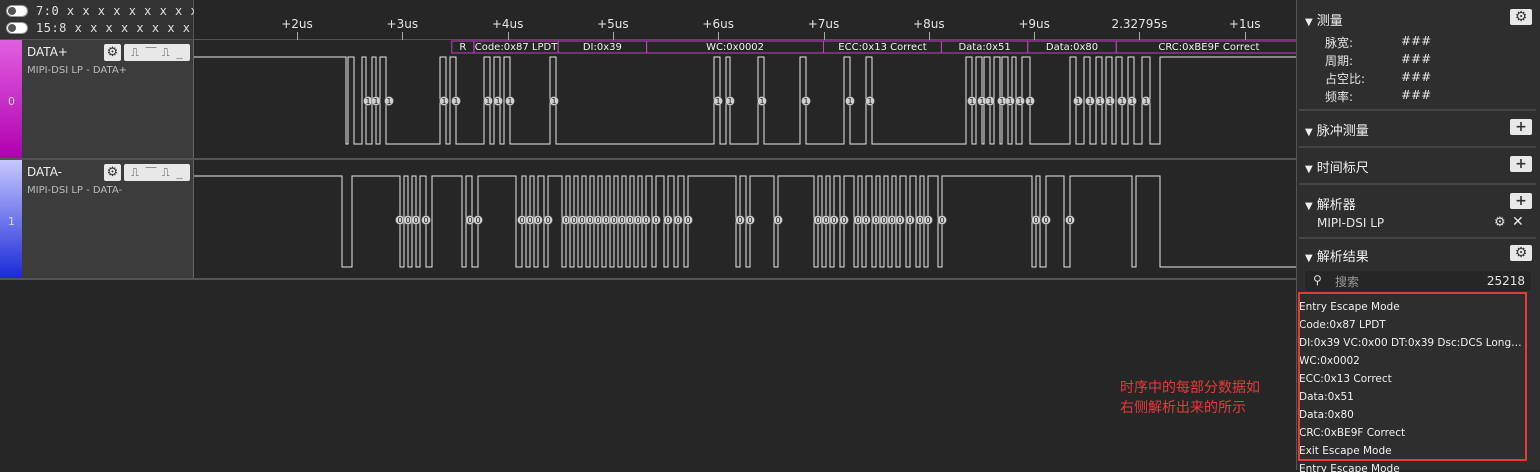 This screenshot has height=472, width=1540. What do you see at coordinates (735, 47) in the screenshot?
I see `decoder-label: WC:0x0002` at bounding box center [735, 47].